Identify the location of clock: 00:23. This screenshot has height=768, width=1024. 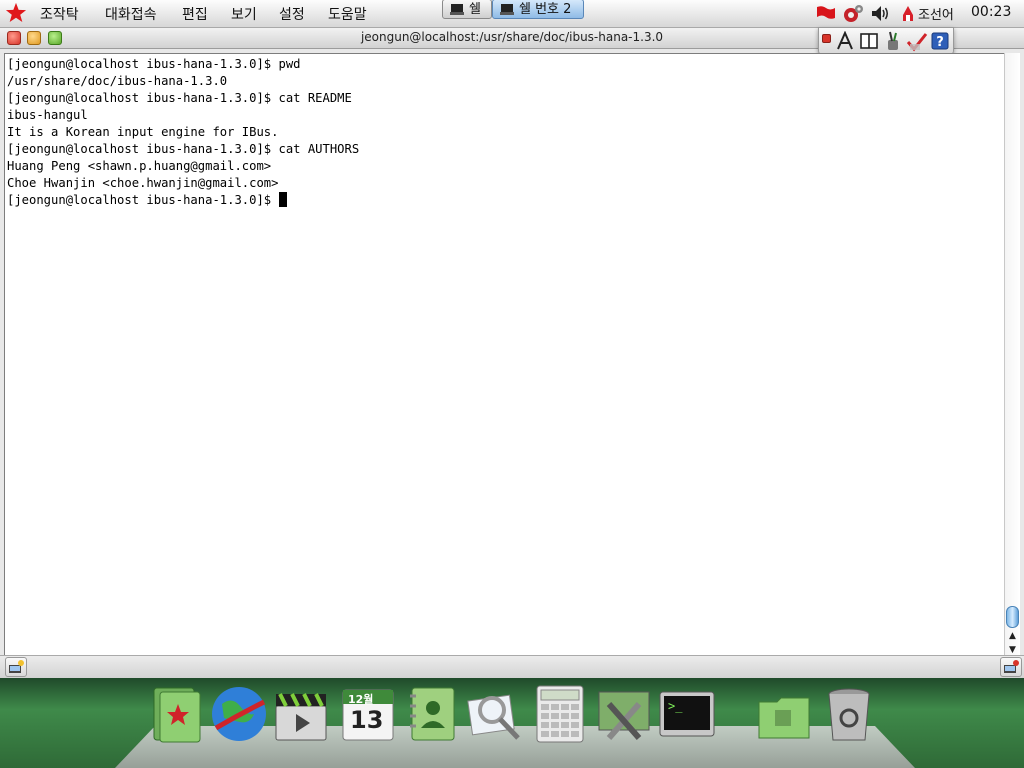
(991, 12).